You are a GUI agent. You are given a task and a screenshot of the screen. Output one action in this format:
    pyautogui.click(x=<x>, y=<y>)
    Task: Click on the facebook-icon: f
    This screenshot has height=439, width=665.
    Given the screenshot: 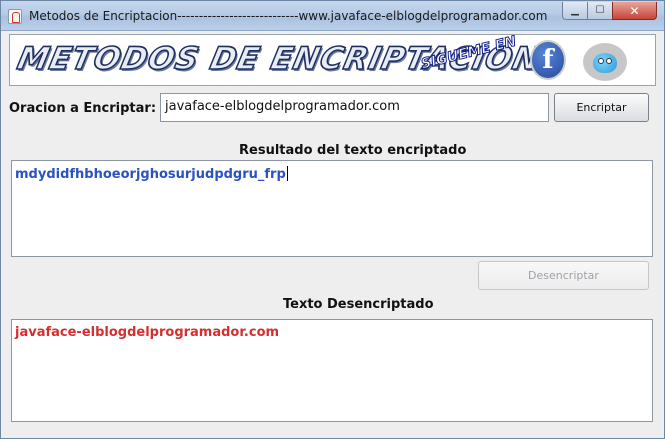 What is the action you would take?
    pyautogui.click(x=548, y=60)
    